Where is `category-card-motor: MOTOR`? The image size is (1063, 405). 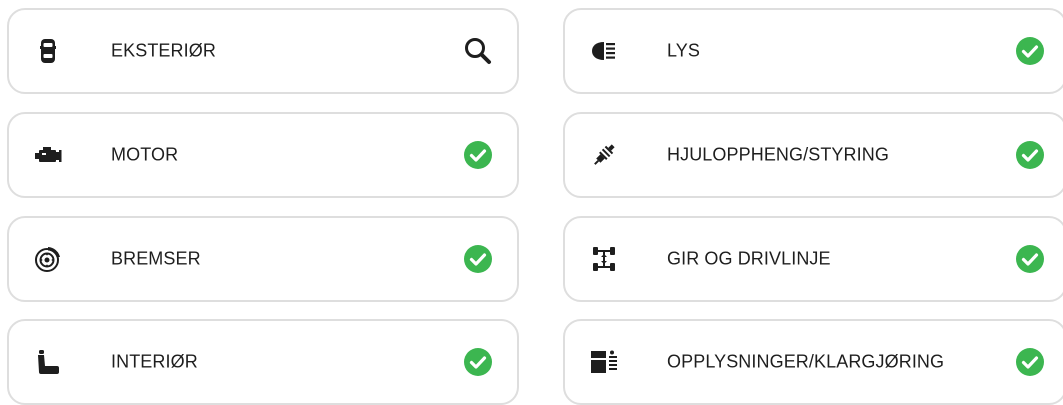 category-card-motor: MOTOR is located at coordinates (263, 155).